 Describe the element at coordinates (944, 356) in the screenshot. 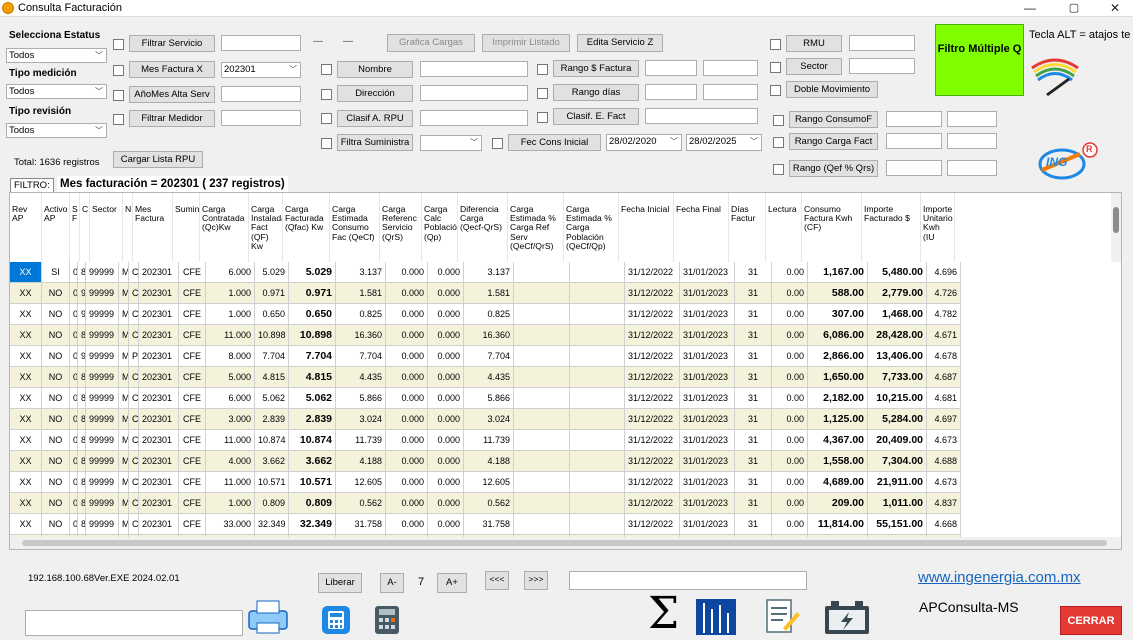

I see `table-cell: 4.678` at that location.